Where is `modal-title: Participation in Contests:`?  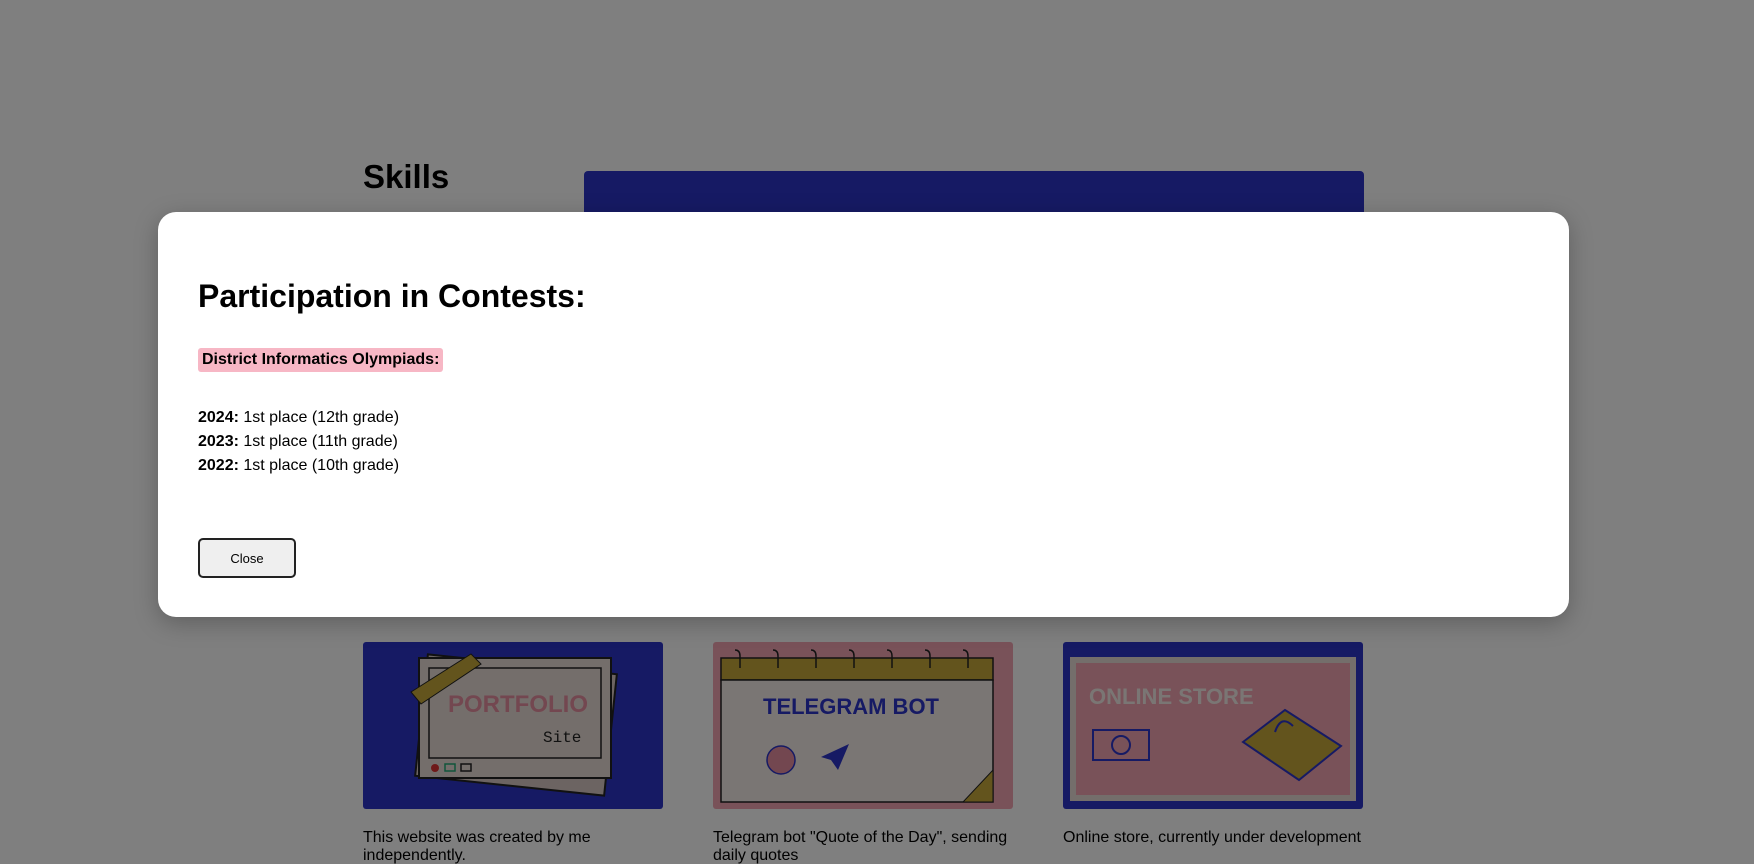
modal-title: Participation in Contests: is located at coordinates (392, 296).